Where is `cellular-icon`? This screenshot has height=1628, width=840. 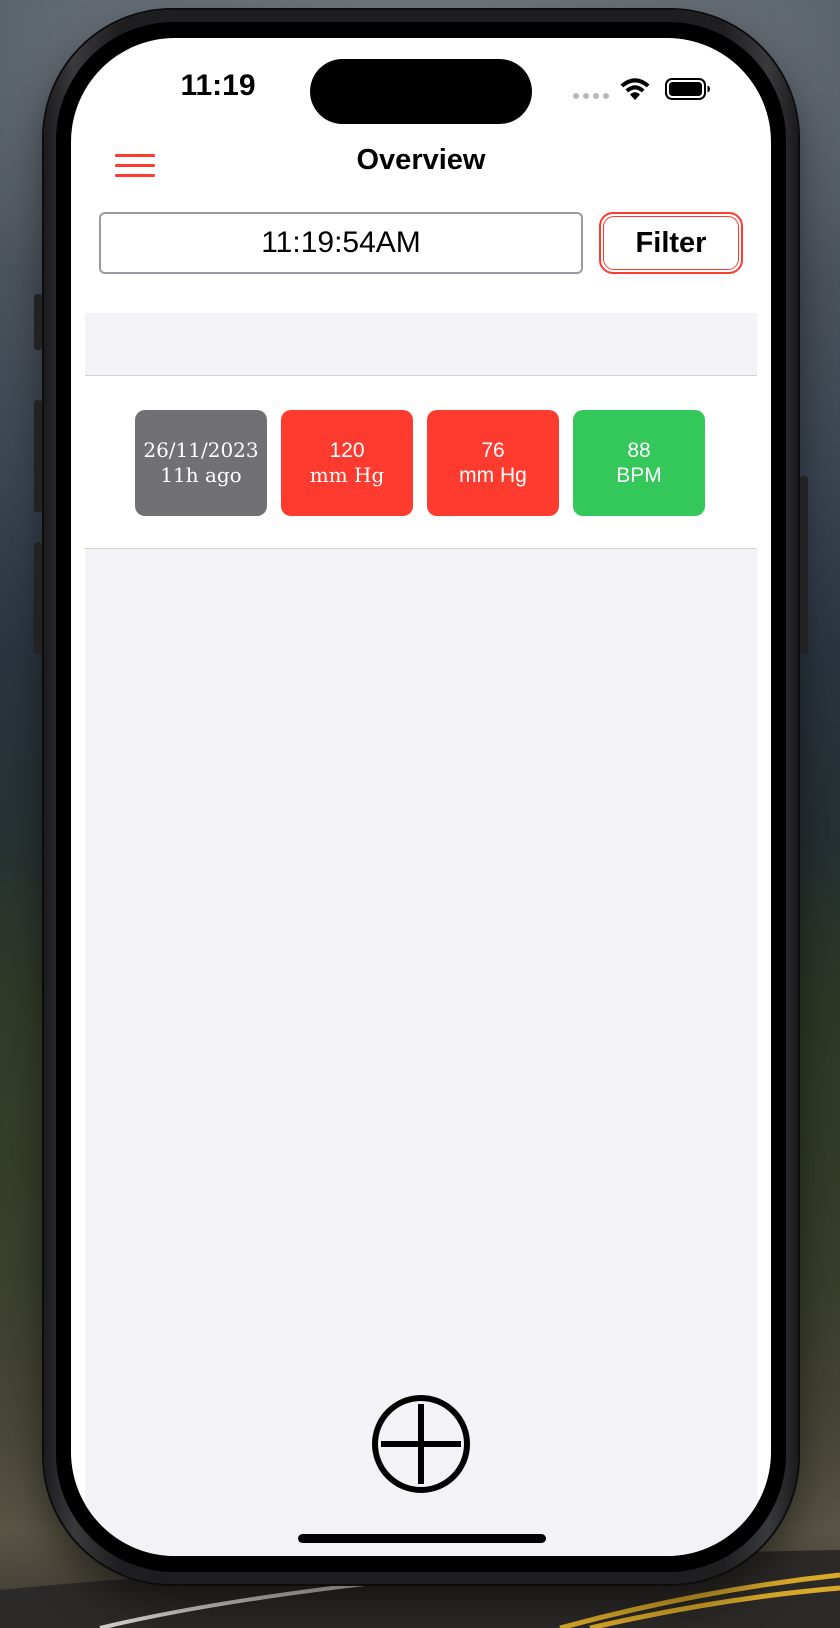 cellular-icon is located at coordinates (591, 96).